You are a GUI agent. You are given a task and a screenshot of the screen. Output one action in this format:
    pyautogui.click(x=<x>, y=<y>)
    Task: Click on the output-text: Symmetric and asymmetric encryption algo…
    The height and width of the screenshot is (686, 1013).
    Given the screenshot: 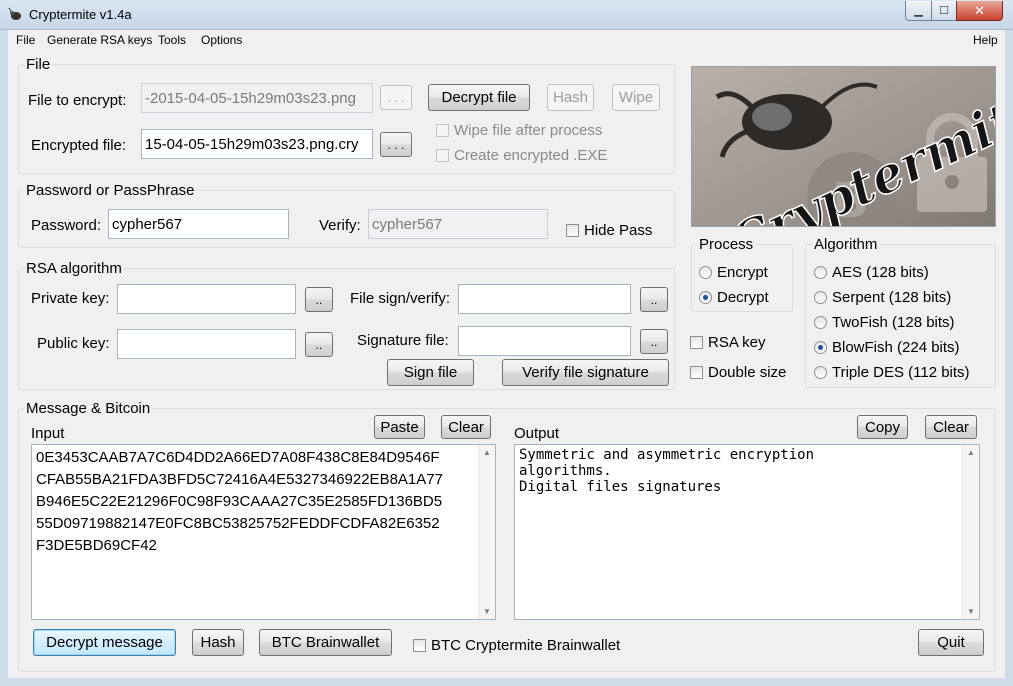 What is the action you would take?
    pyautogui.click(x=740, y=471)
    